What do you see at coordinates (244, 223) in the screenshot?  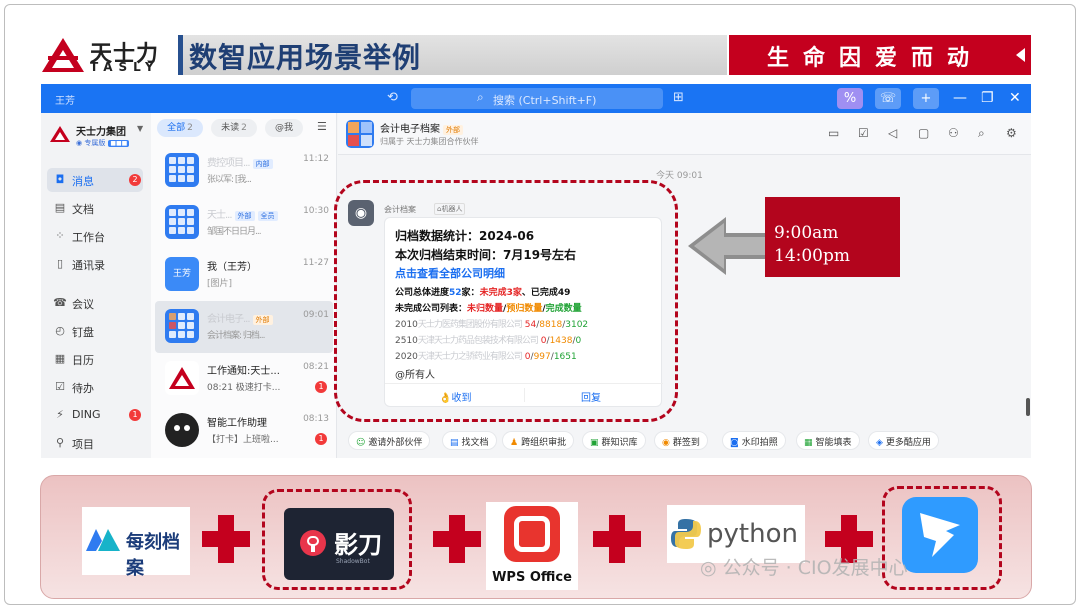 I see `conversation-item: 天士... 外部 全员 邹国不日日月... 10:30` at bounding box center [244, 223].